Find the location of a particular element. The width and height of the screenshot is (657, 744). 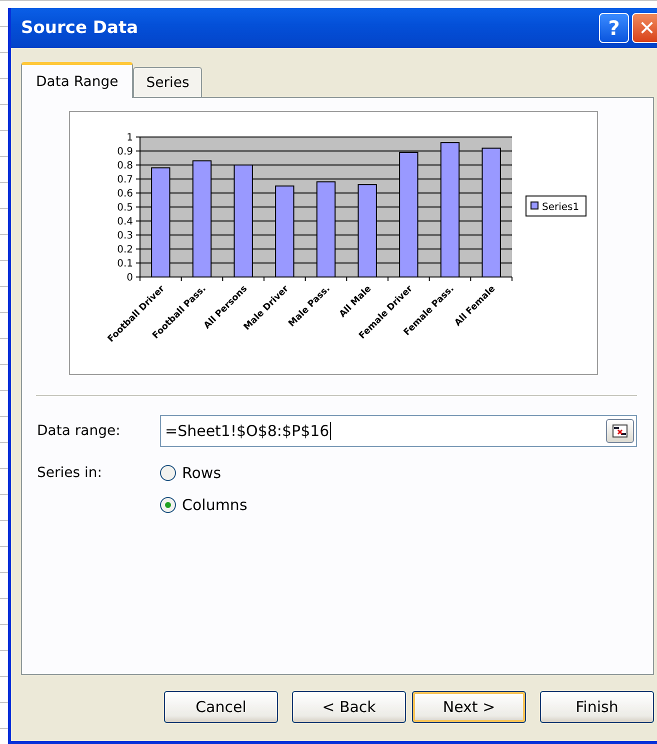

axis-tick-label: 0.9 is located at coordinates (125, 152).